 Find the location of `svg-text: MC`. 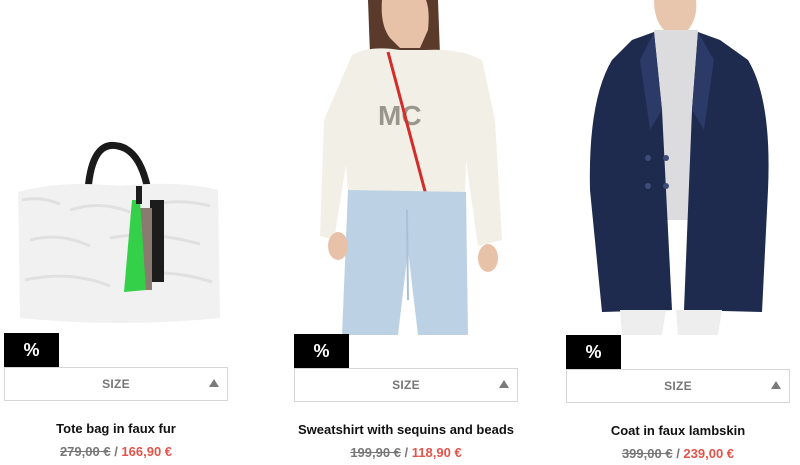

svg-text: MC is located at coordinates (400, 115).